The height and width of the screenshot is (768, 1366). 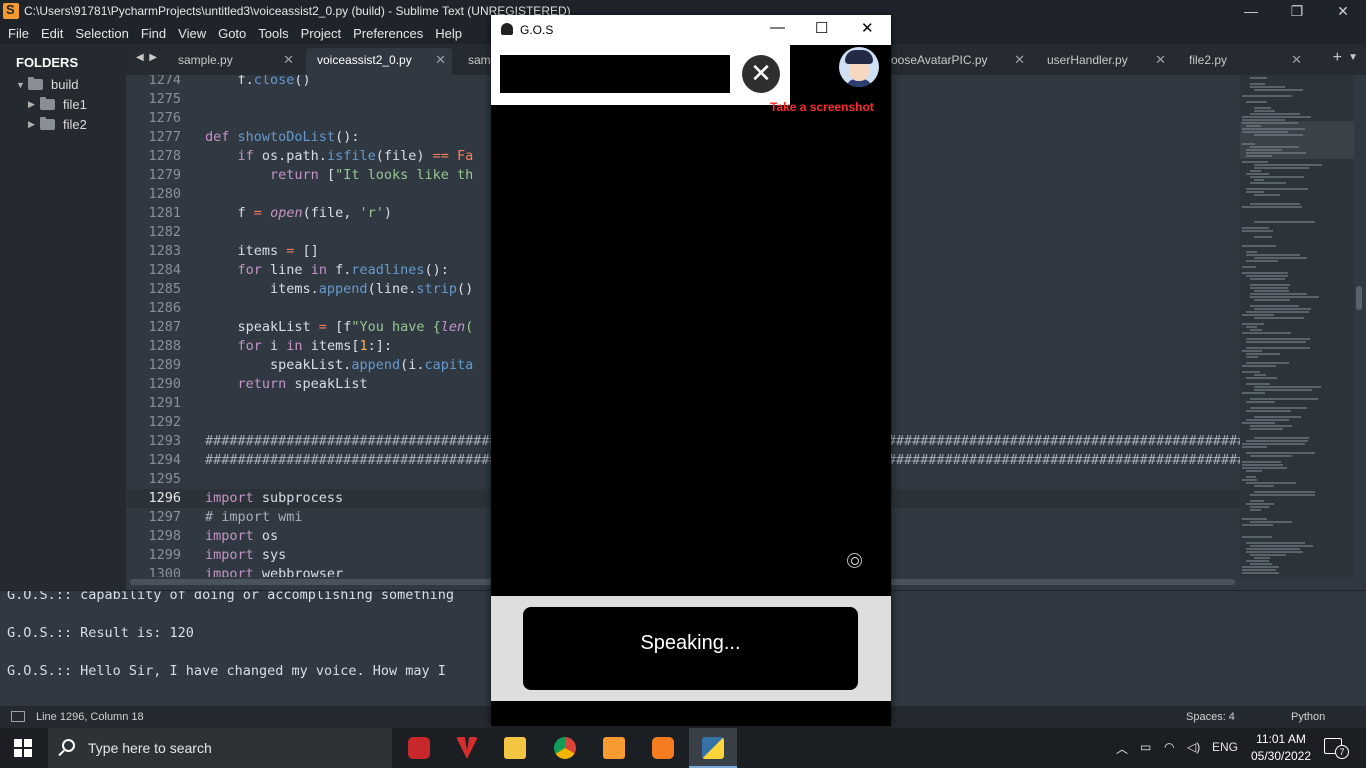 What do you see at coordinates (1122, 748) in the screenshot?
I see `chevron-up-icon: ︿` at bounding box center [1122, 748].